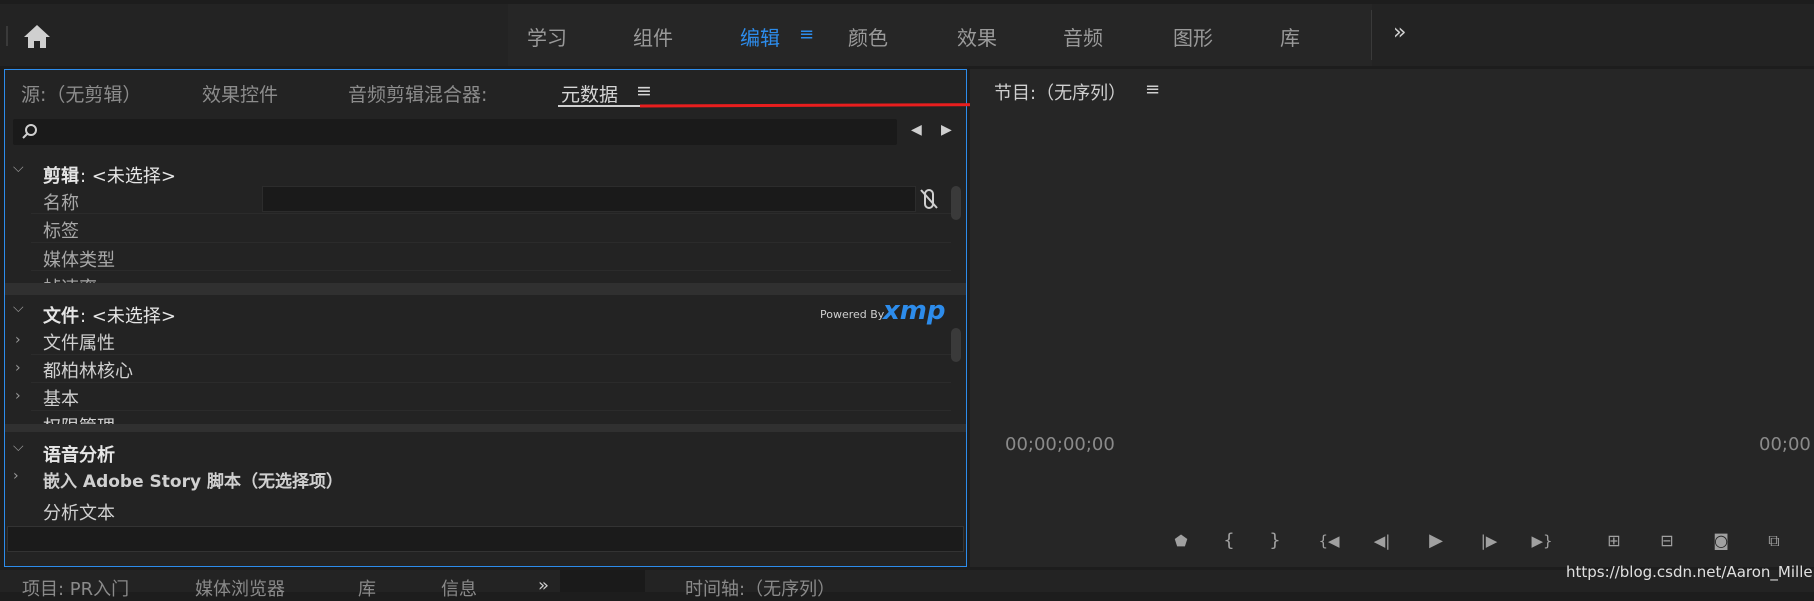 Image resolution: width=1814 pixels, height=601 pixels. I want to click on go-to-in-icon: {◀, so click(1329, 541).